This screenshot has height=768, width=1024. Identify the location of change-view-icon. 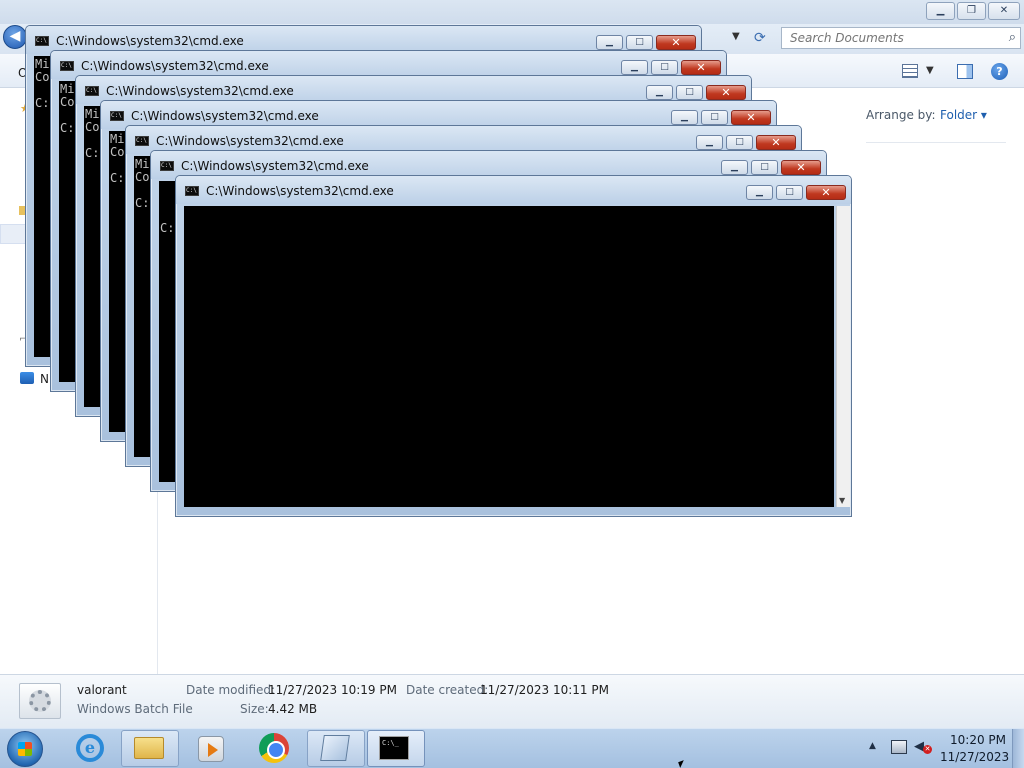
(910, 71).